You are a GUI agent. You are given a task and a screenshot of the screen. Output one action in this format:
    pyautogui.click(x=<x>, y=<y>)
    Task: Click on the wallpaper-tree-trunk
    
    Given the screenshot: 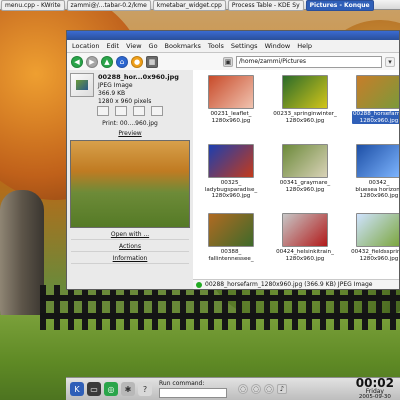 What is the action you would take?
    pyautogui.click(x=22, y=260)
    